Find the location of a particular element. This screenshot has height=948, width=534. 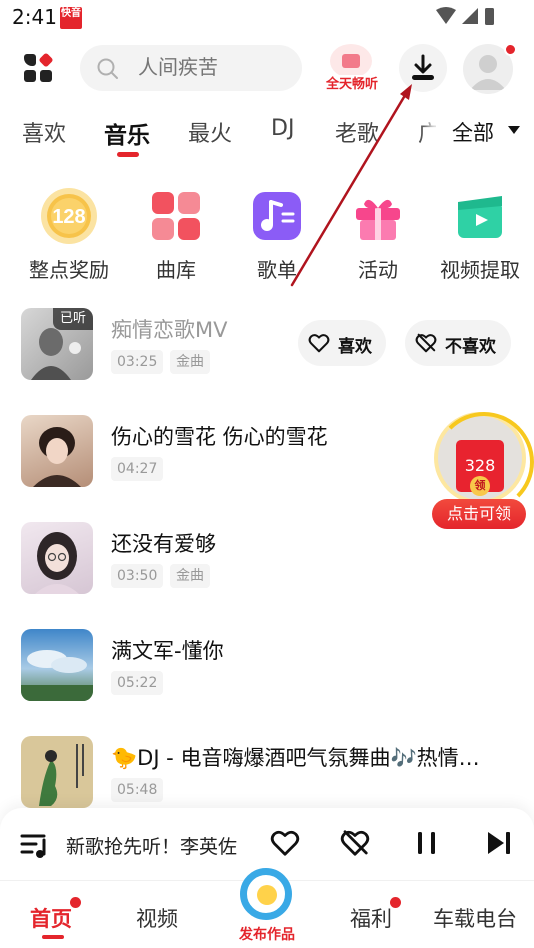

quick-entry-hourly-reward: 128 整点奖励 is located at coordinates (69, 234).